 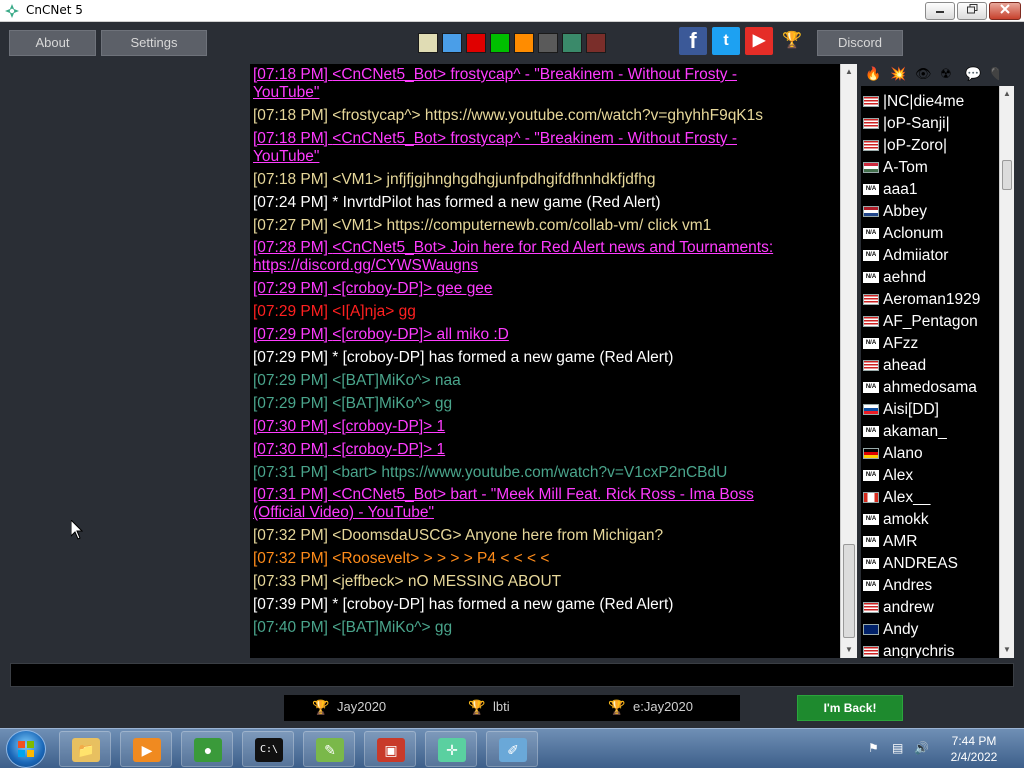 I want to click on user-list-item: |oP-Zoro|, so click(x=931, y=147).